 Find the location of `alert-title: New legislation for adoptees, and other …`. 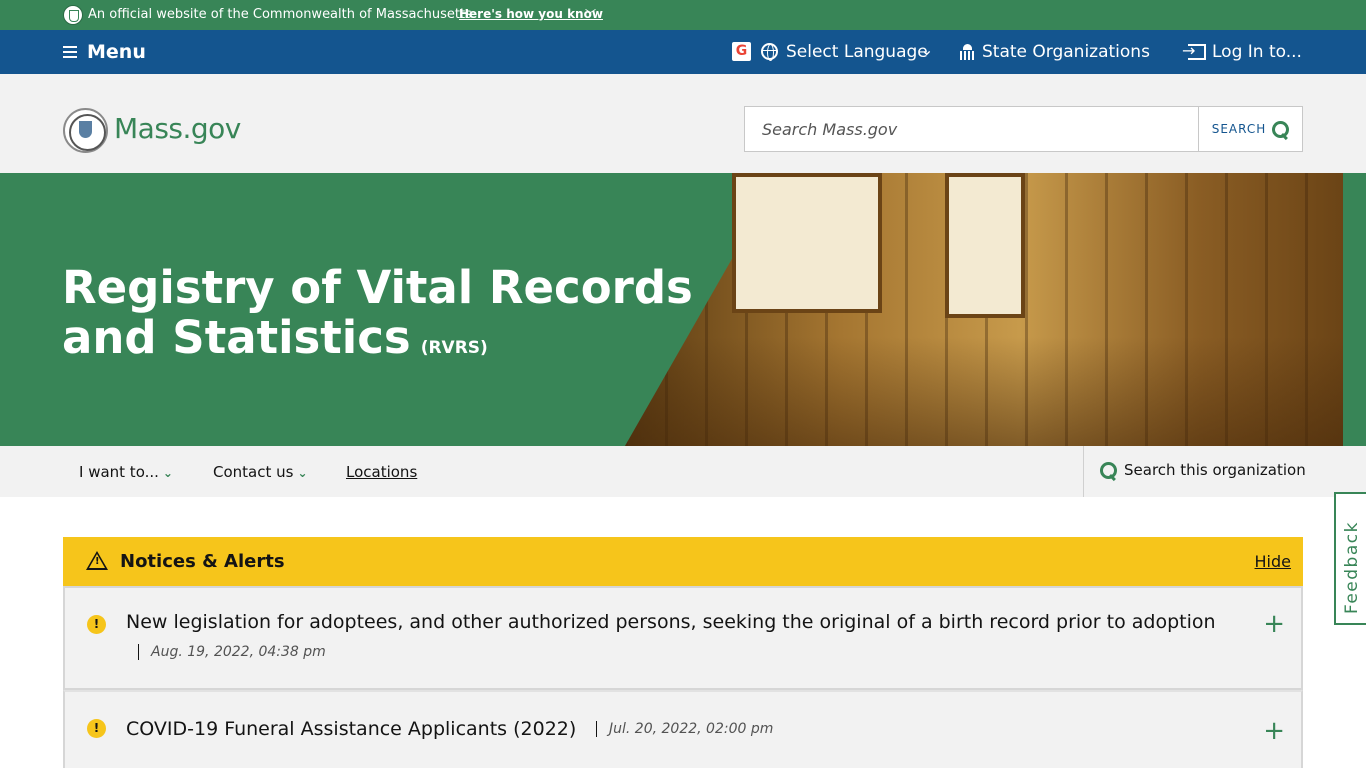

alert-title: New legislation for adoptees, and other … is located at coordinates (671, 622).